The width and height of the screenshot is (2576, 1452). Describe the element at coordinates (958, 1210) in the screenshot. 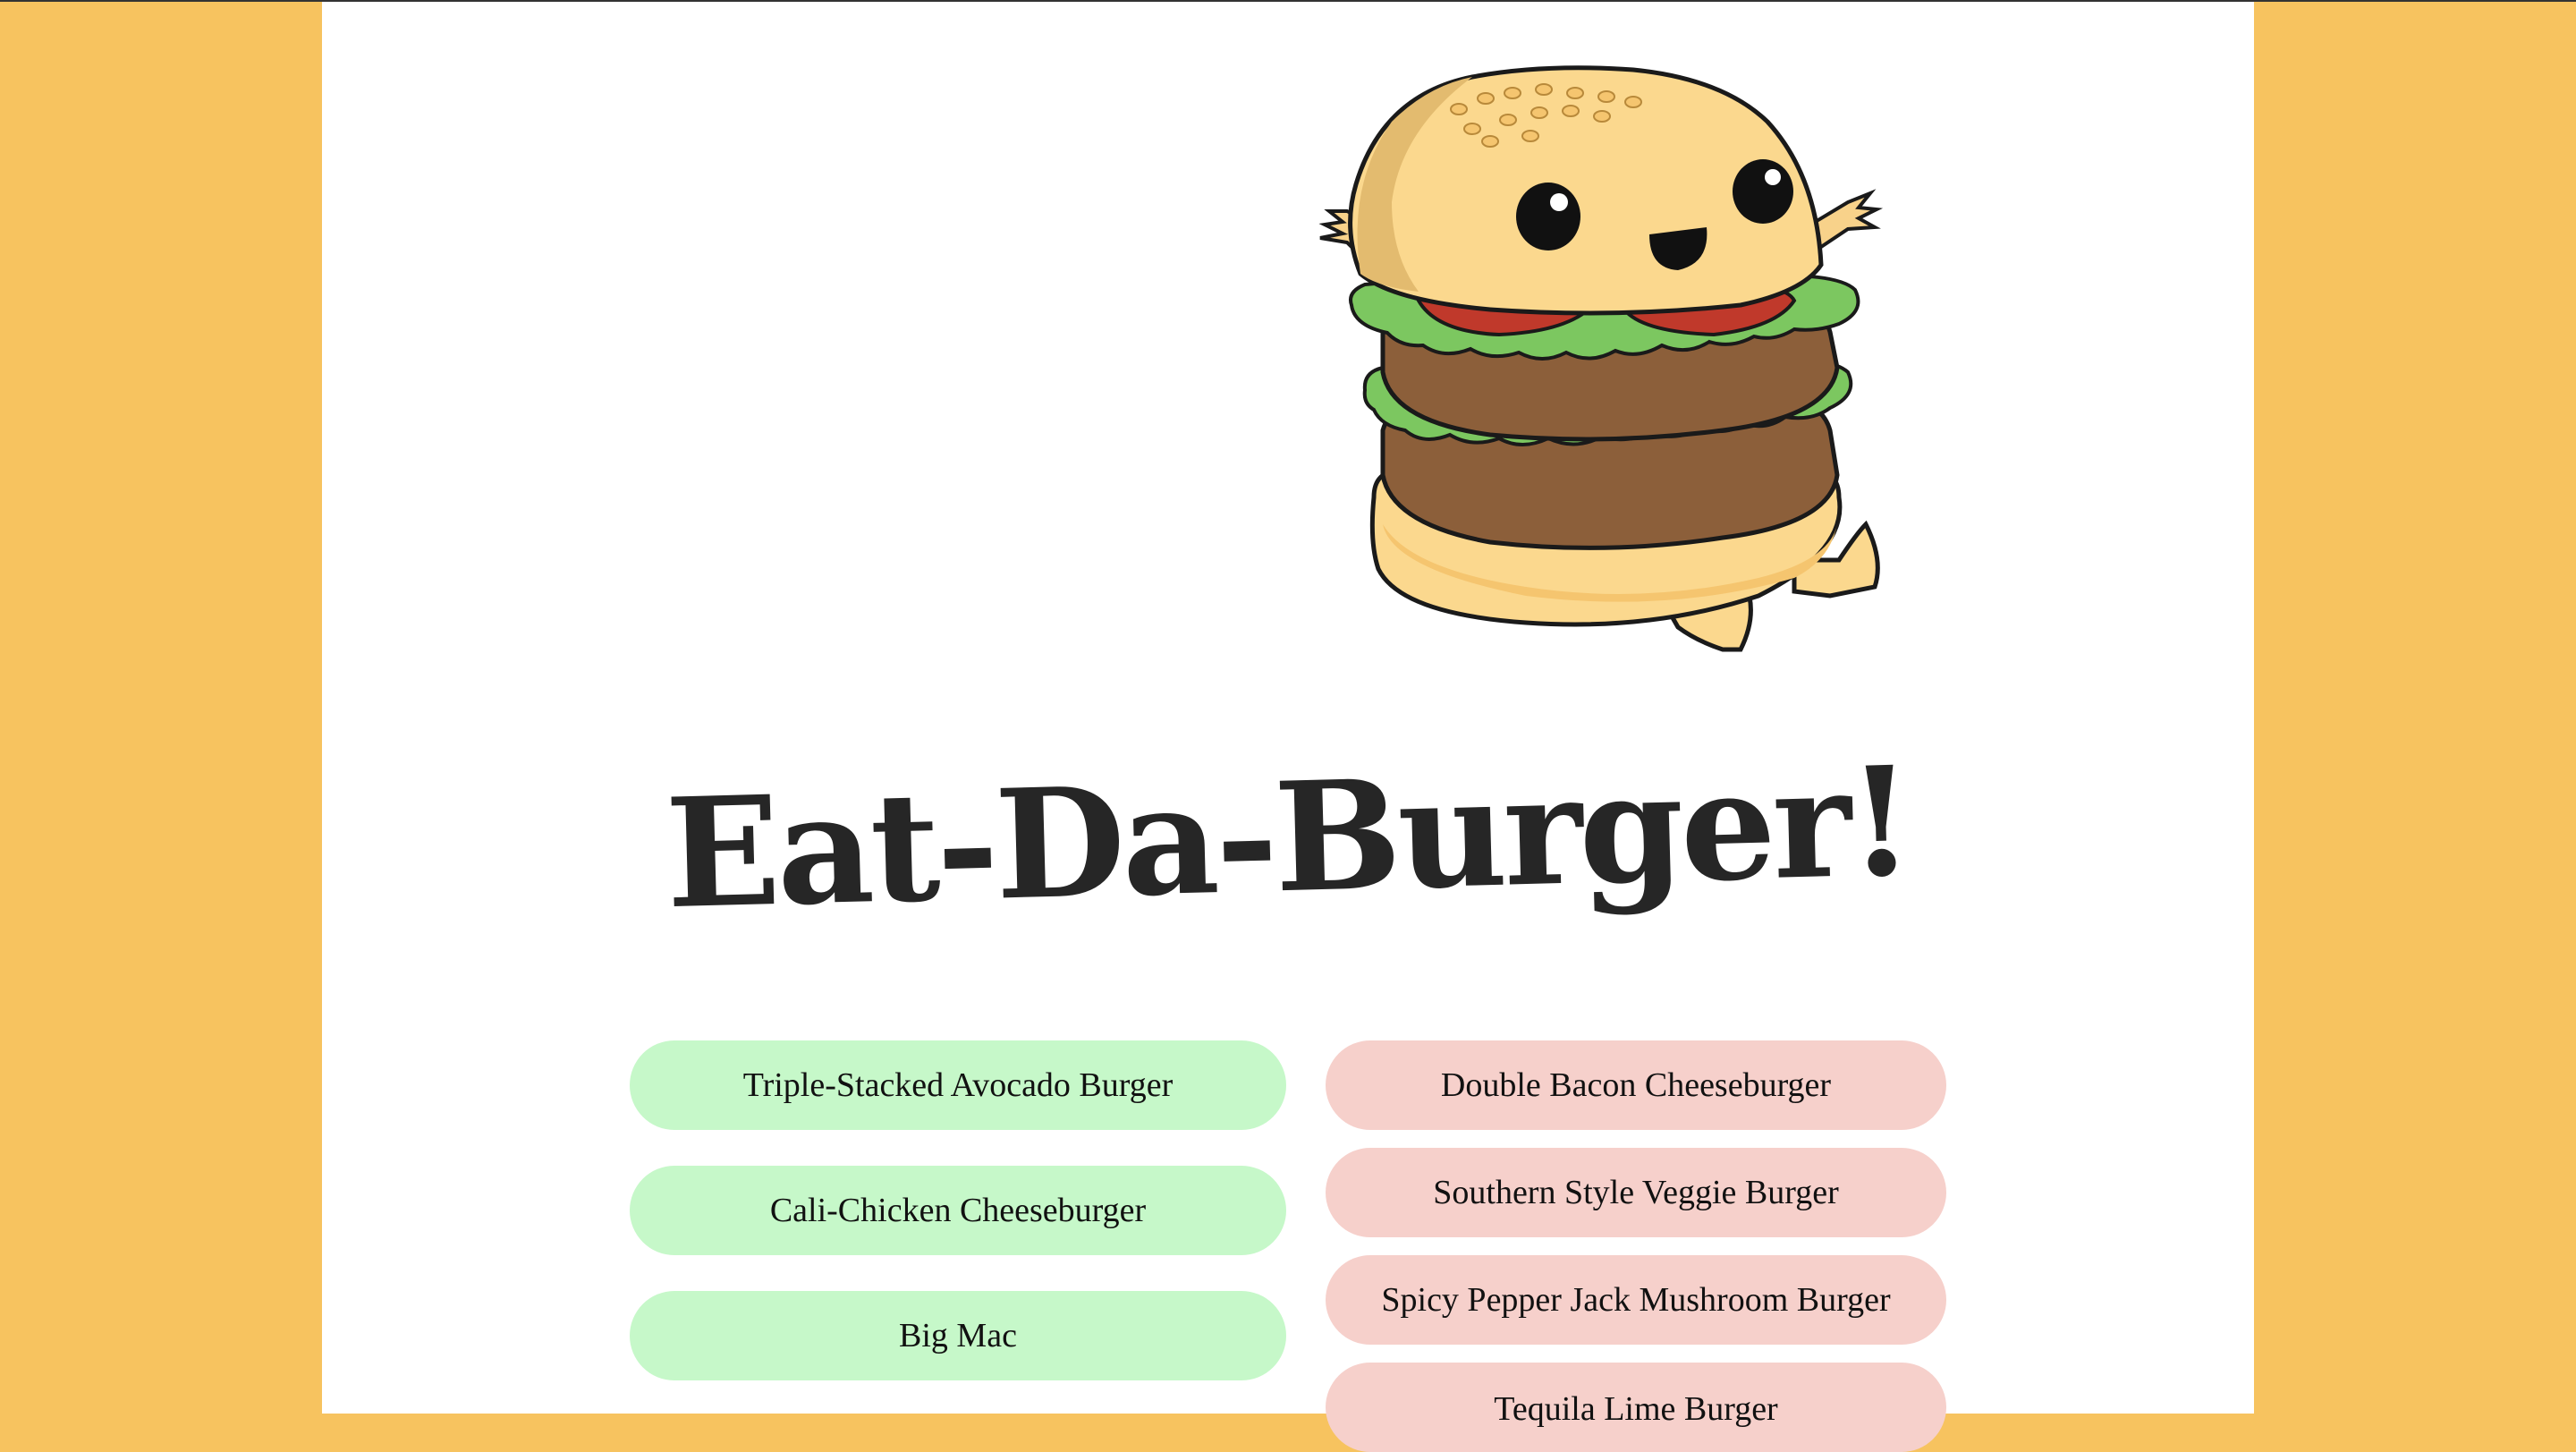

I see `burger-to-eat-button: Cali-Chicken Cheeseburger` at that location.